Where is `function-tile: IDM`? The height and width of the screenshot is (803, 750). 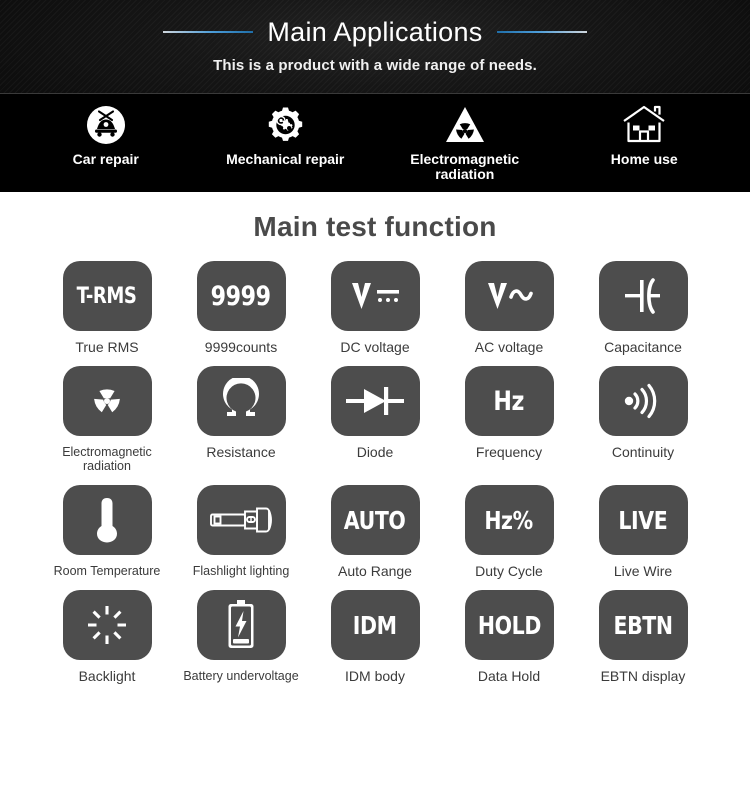 function-tile: IDM is located at coordinates (375, 625).